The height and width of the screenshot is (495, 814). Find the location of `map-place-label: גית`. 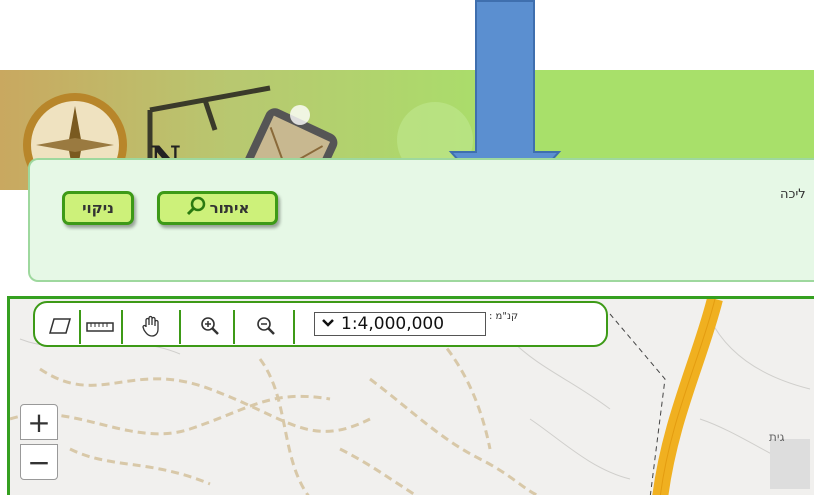

map-place-label: גית is located at coordinates (777, 437).